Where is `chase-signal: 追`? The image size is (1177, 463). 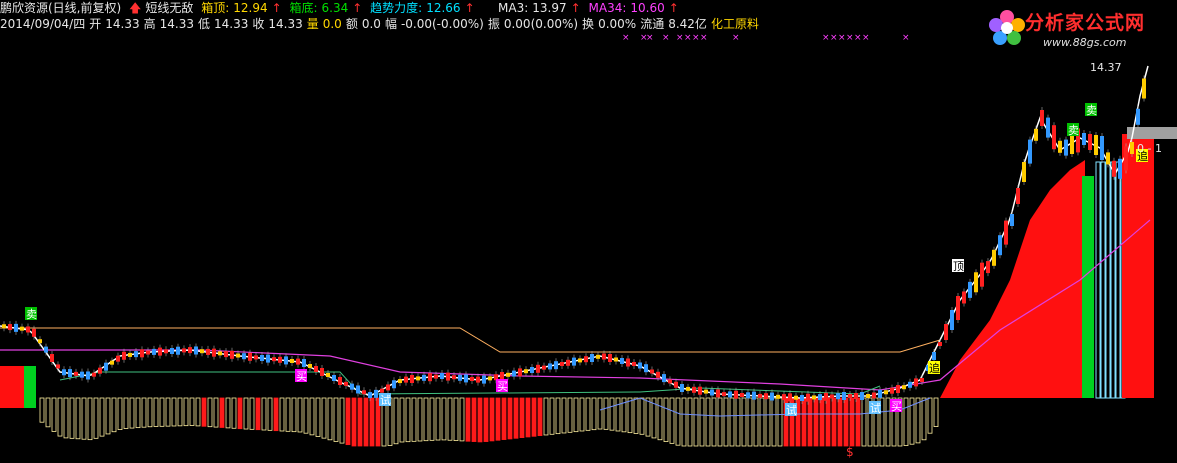 chase-signal: 追 is located at coordinates (934, 368).